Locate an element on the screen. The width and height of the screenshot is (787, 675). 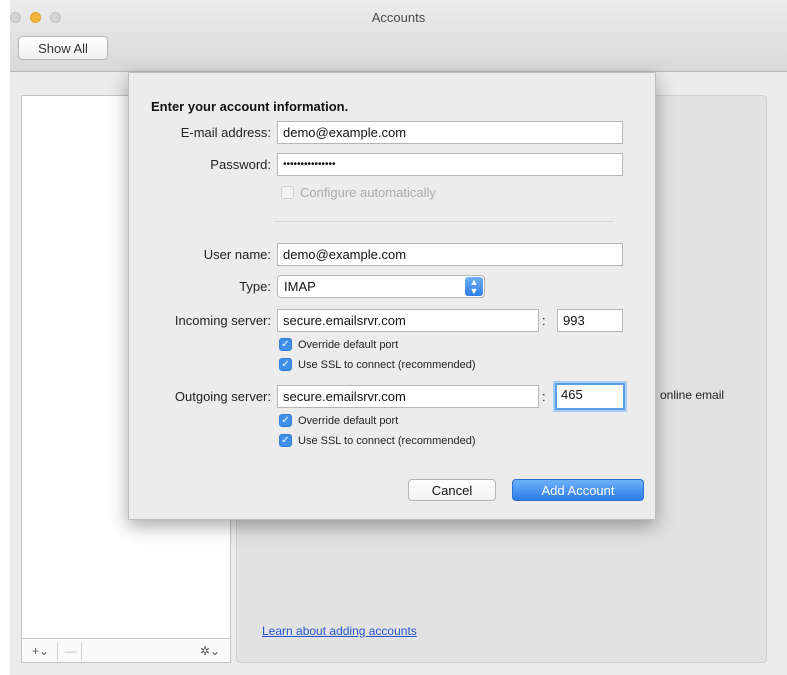
remove-account-button: — is located at coordinates (71, 651).